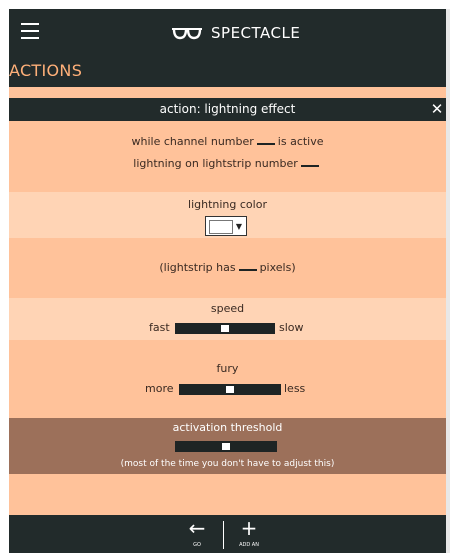 The height and width of the screenshot is (553, 450). Describe the element at coordinates (46, 70) in the screenshot. I see `section-title: ACTIONS` at that location.